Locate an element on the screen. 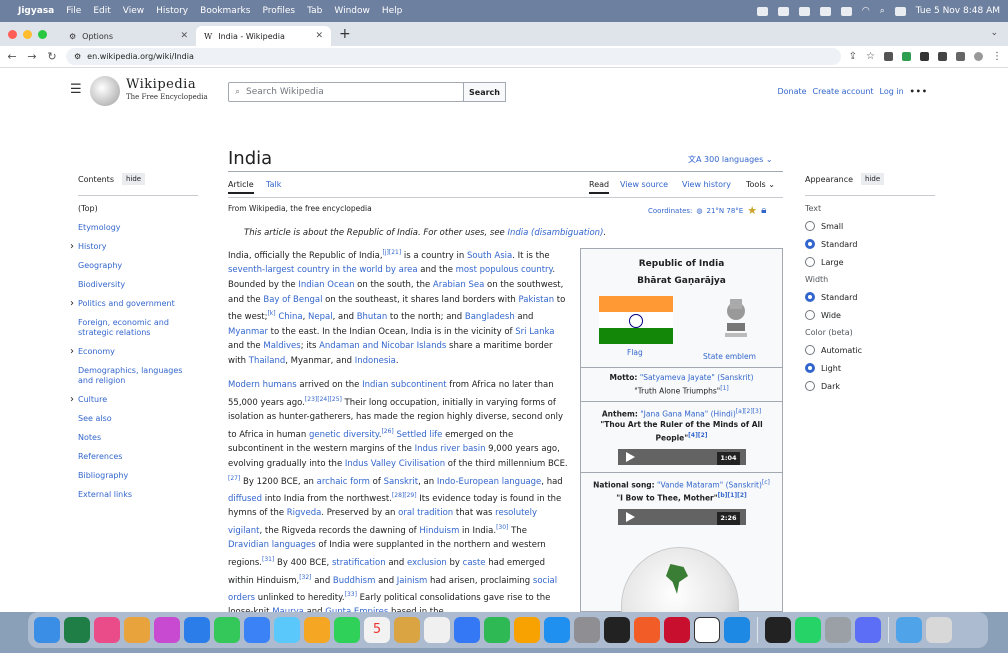 The width and height of the screenshot is (1008, 653). menu-view: View is located at coordinates (133, 11).